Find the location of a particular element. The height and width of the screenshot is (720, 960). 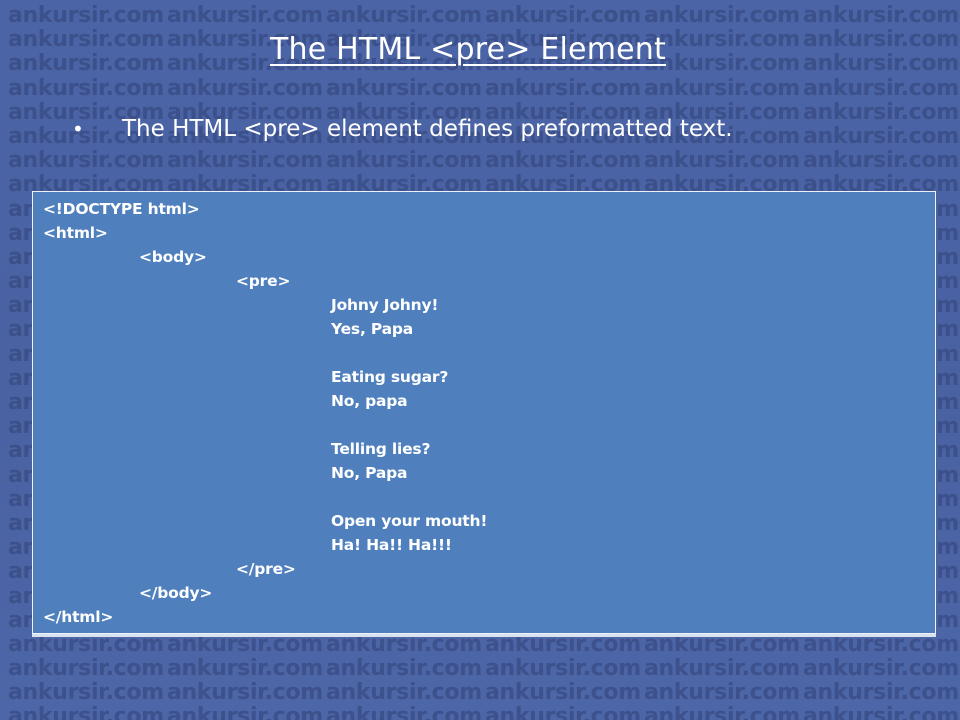

code-line: Yes, Papa is located at coordinates (372, 329).